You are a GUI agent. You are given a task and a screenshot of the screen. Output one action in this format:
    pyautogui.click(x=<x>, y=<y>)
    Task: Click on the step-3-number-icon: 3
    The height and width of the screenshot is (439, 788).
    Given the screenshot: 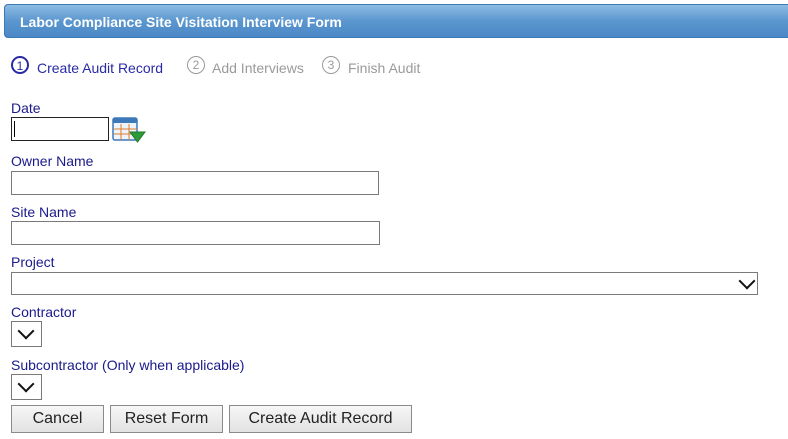 What is the action you would take?
    pyautogui.click(x=331, y=65)
    